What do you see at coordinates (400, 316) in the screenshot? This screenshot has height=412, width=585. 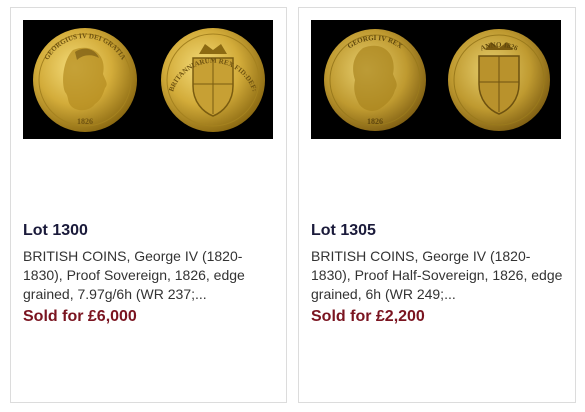 I see `sold-amount: £2,200` at bounding box center [400, 316].